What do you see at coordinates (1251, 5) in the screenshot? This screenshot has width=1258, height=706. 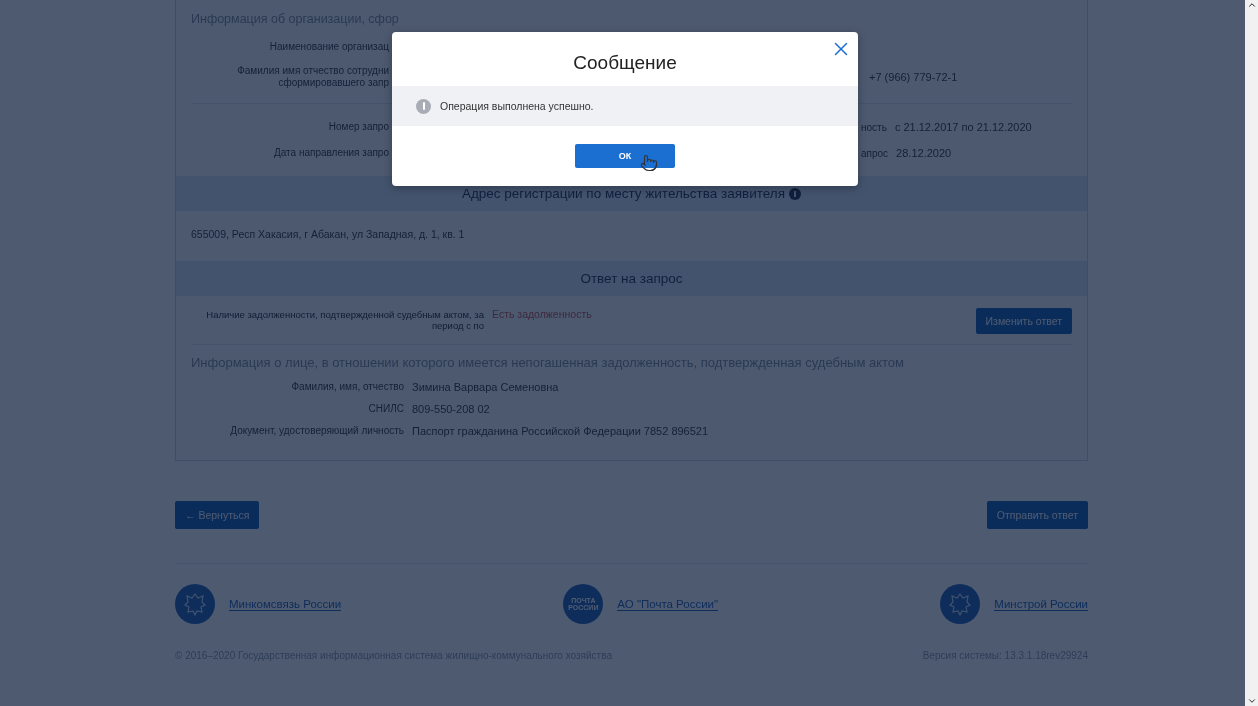 I see `scroll-up-icon` at bounding box center [1251, 5].